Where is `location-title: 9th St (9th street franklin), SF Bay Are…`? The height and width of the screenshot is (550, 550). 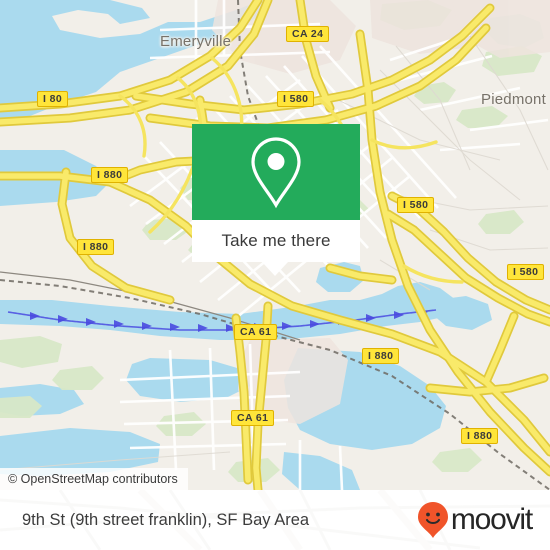 location-title: 9th St (9th street franklin), SF Bay Are… is located at coordinates (166, 519).